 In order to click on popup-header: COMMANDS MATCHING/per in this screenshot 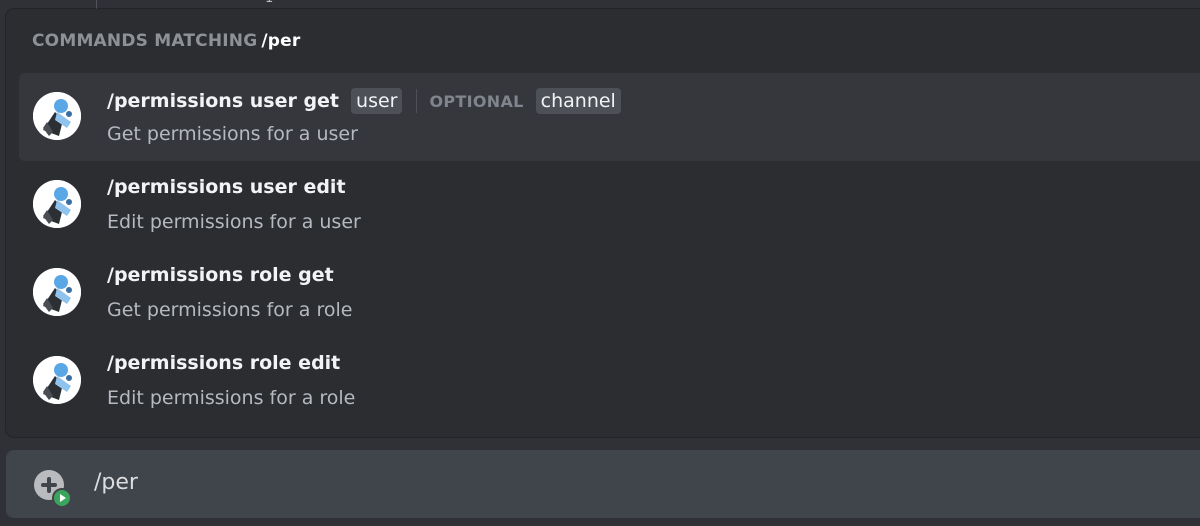, I will do `click(166, 41)`.